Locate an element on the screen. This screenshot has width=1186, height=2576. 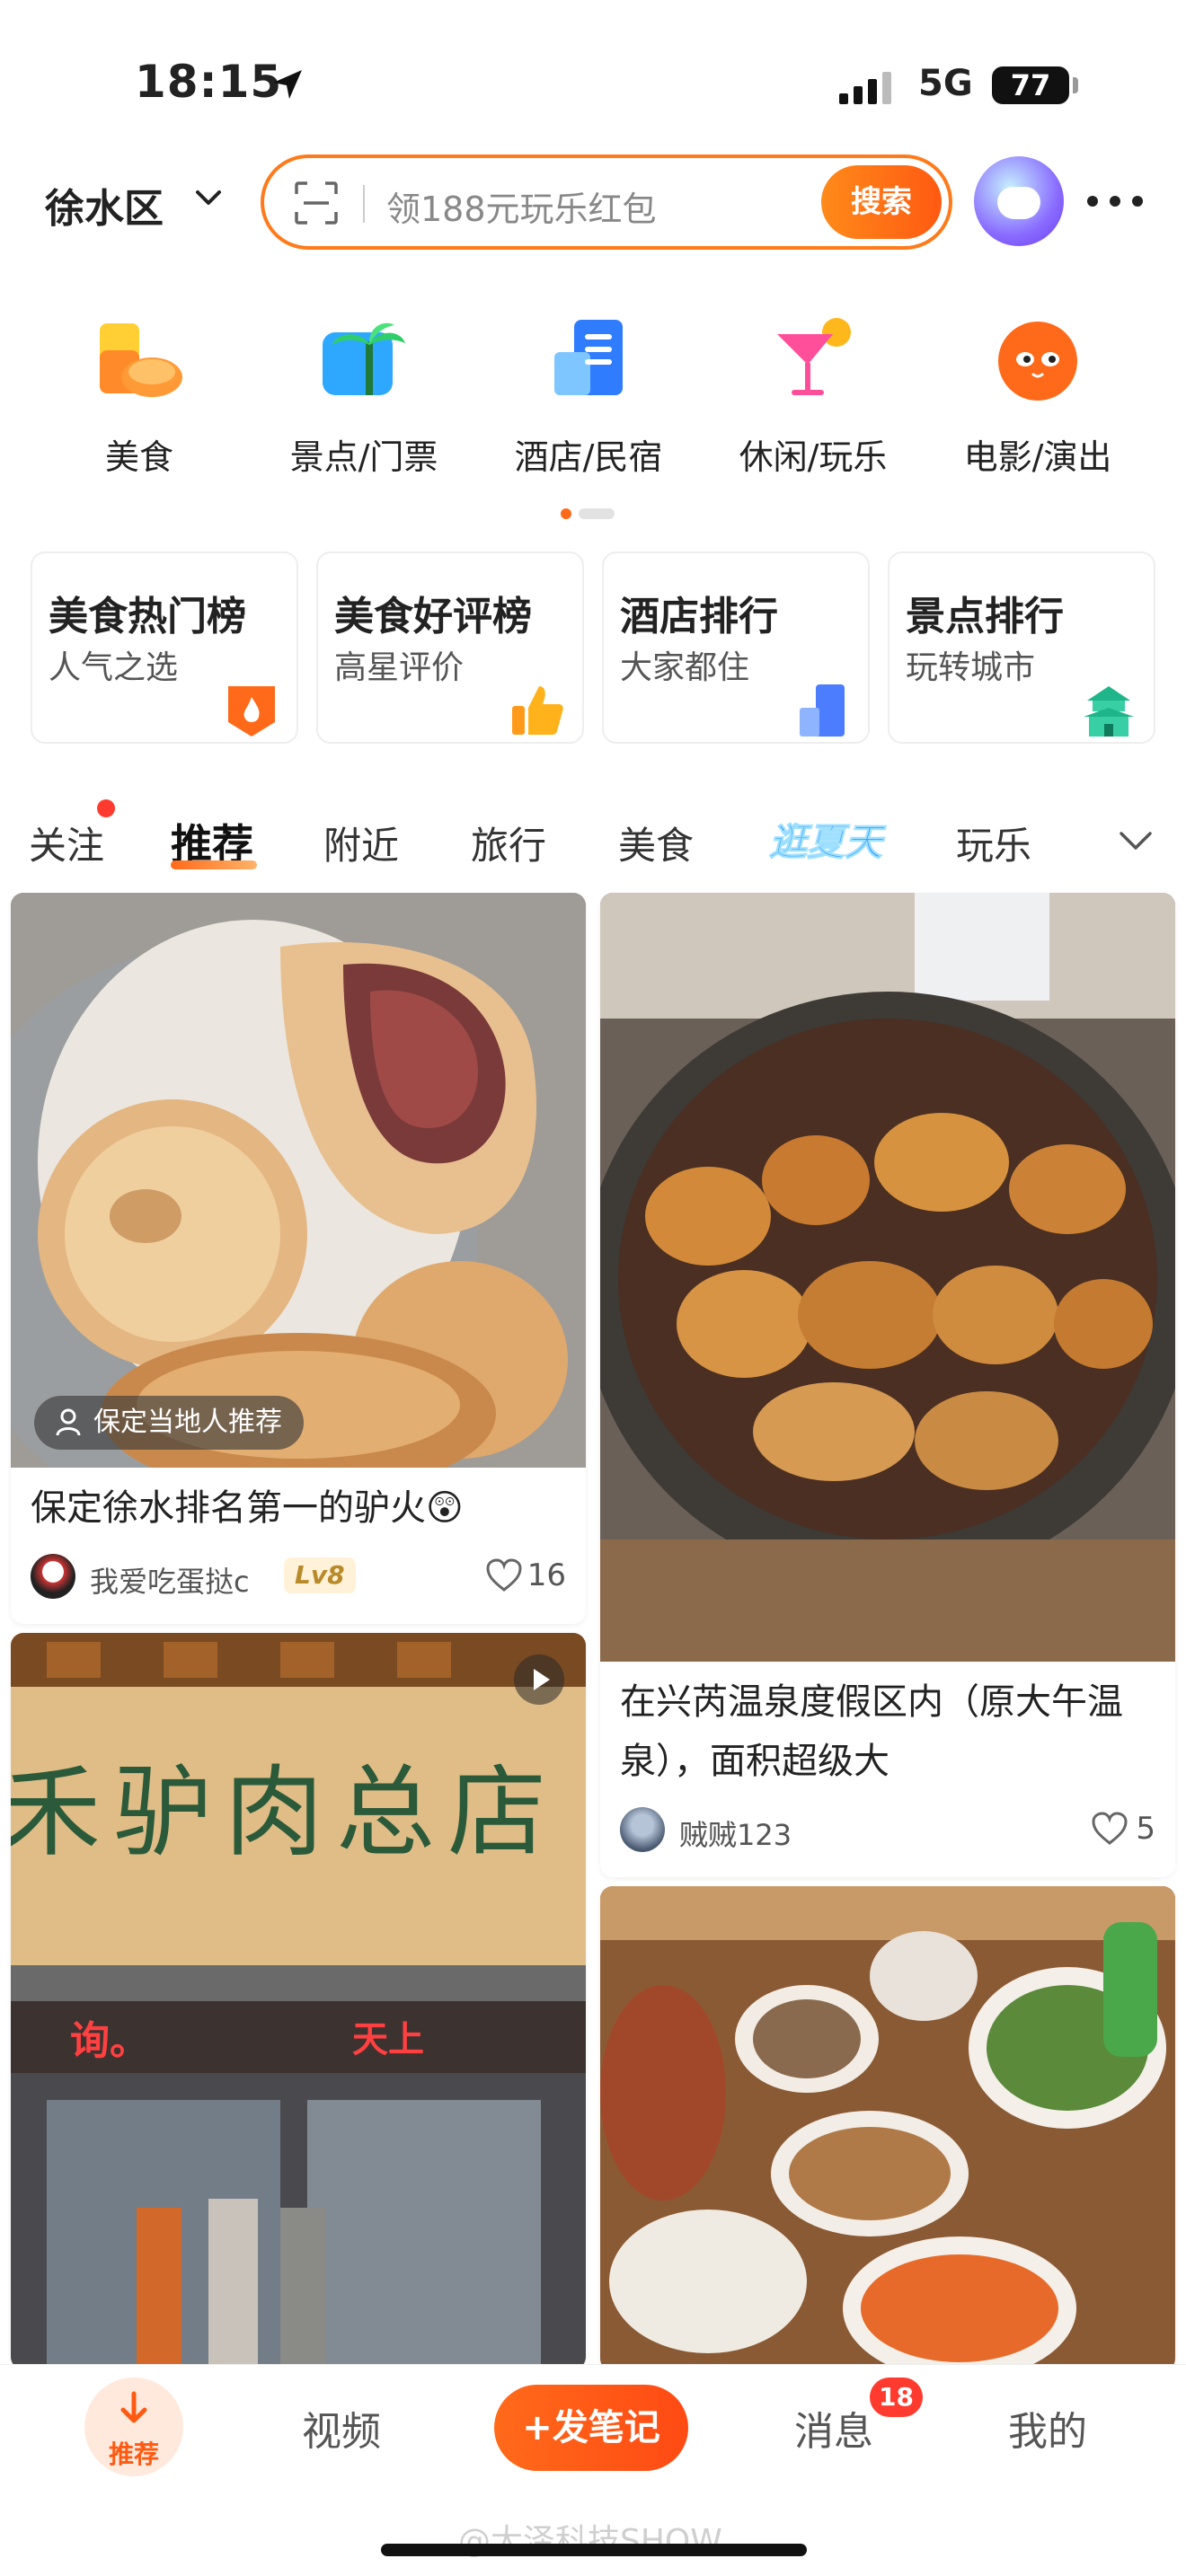
search-bar: 领188元玩乐红包 搜索 is located at coordinates (606, 202).